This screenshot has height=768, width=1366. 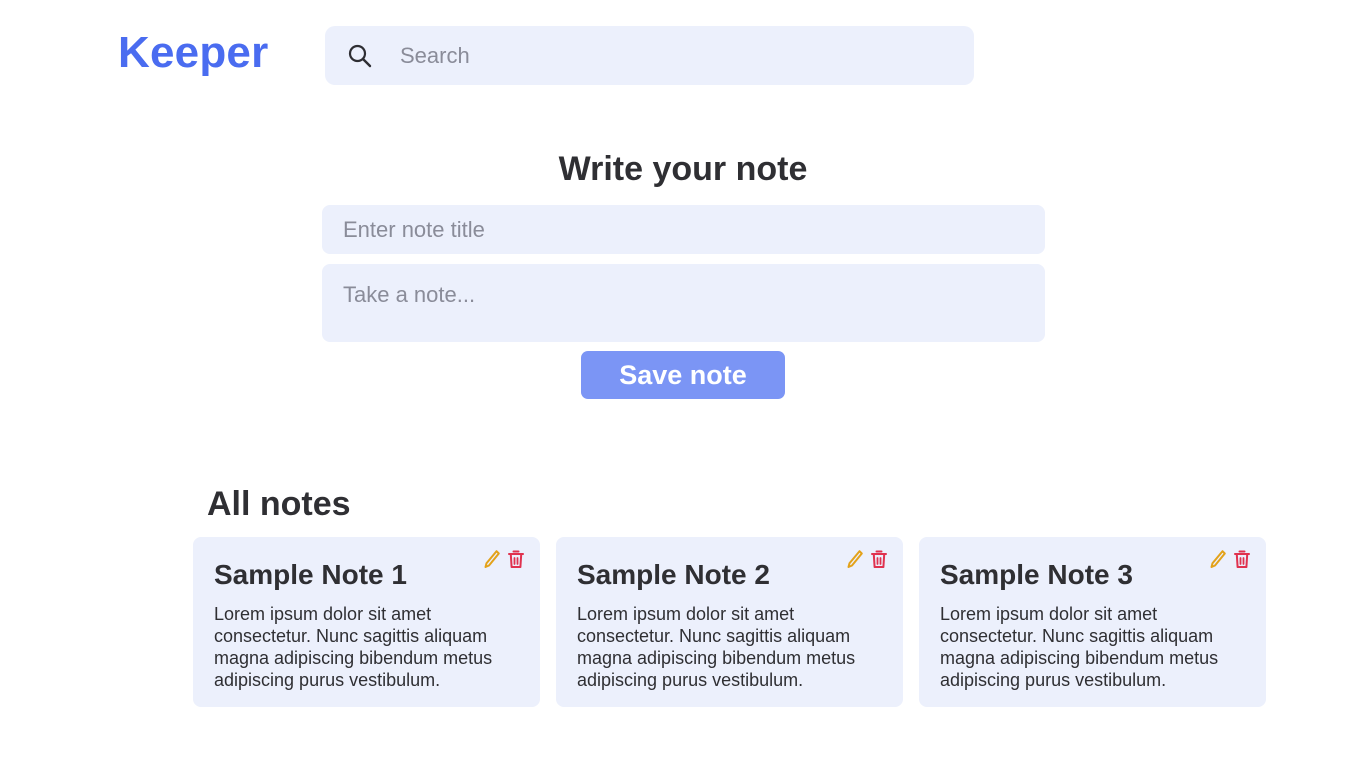 What do you see at coordinates (673, 574) in the screenshot?
I see `note-card-title: Sample Note 2` at bounding box center [673, 574].